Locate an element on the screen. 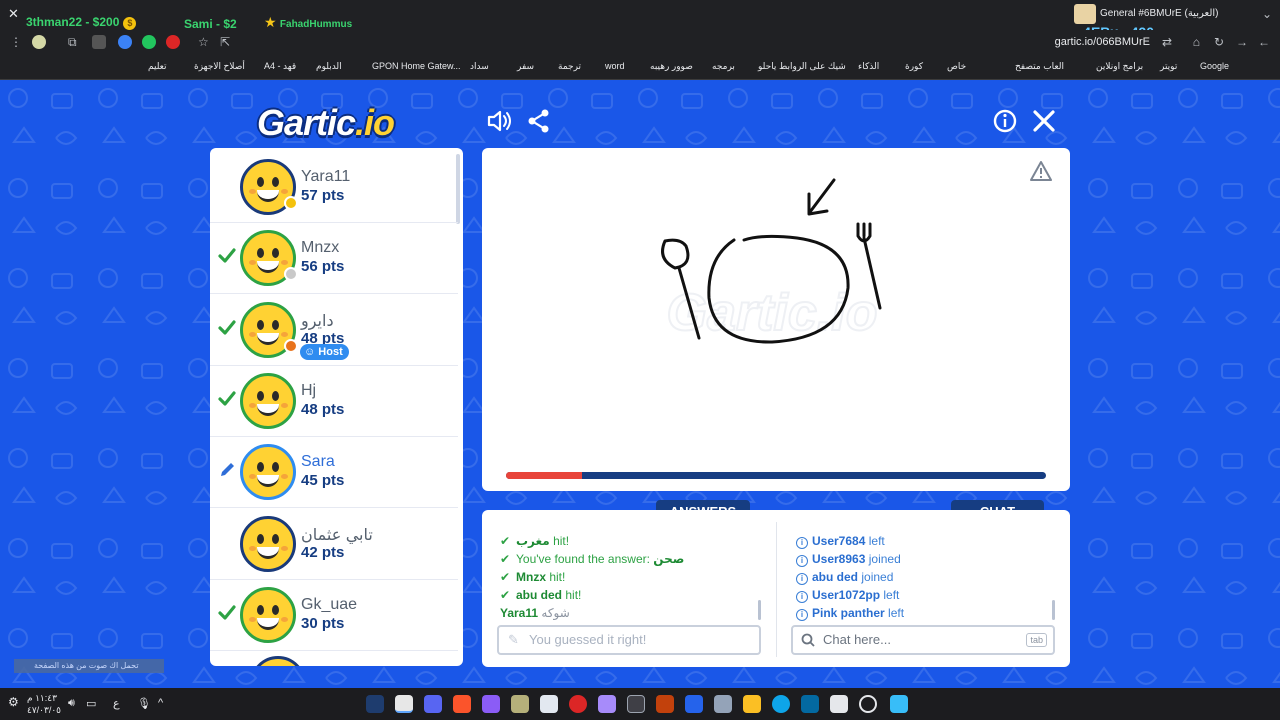  player-row: Yara11 57 pts is located at coordinates (334, 187).